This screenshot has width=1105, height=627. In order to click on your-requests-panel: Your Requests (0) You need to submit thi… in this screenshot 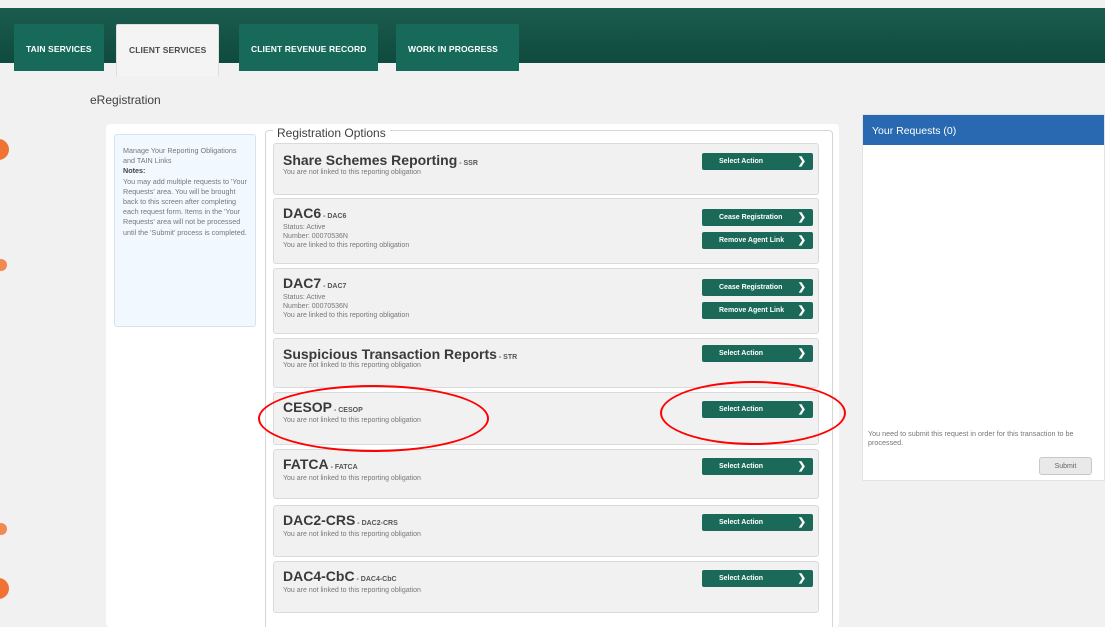, I will do `click(983, 297)`.